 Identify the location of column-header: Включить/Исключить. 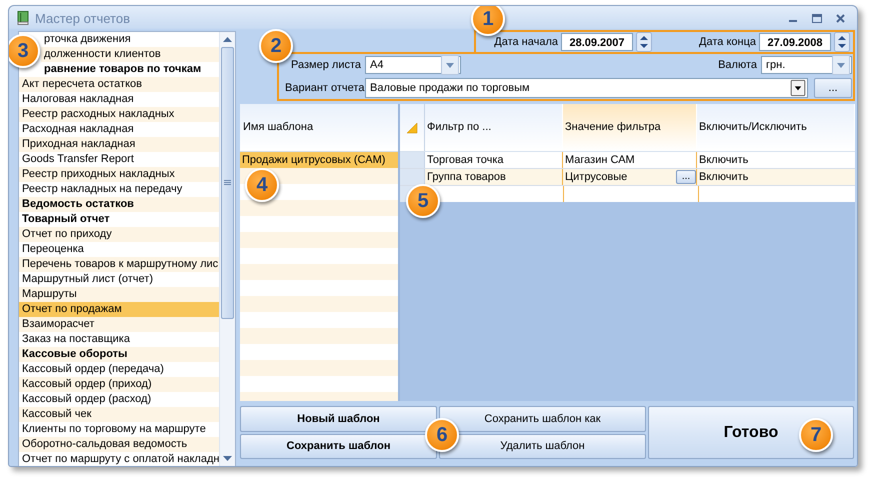
(776, 127).